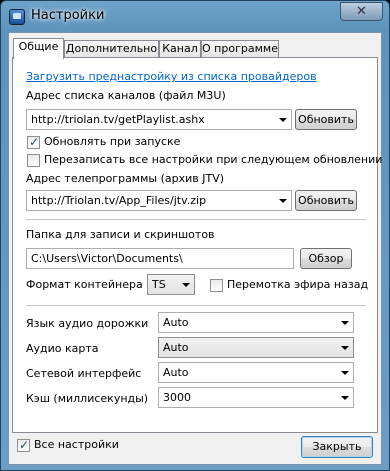 The image size is (390, 471). What do you see at coordinates (17, 17) in the screenshot?
I see `app-icon` at bounding box center [17, 17].